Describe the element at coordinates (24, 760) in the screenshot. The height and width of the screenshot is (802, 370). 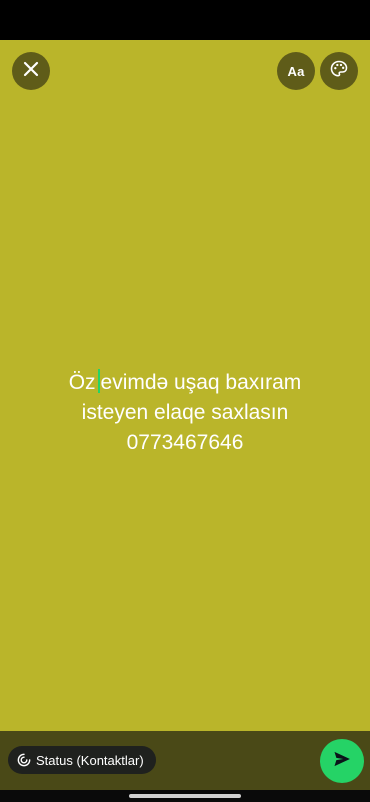
I see `status-ring-icon` at that location.